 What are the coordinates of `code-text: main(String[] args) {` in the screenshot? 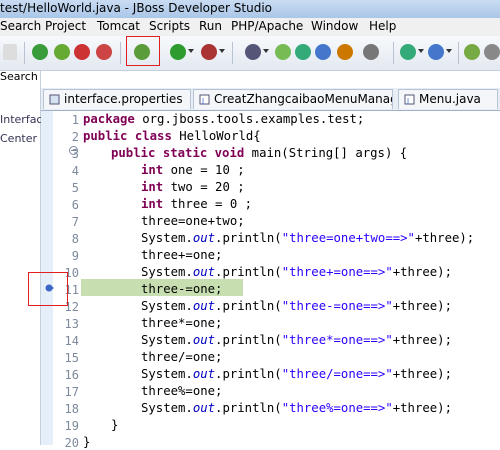 It's located at (326, 153).